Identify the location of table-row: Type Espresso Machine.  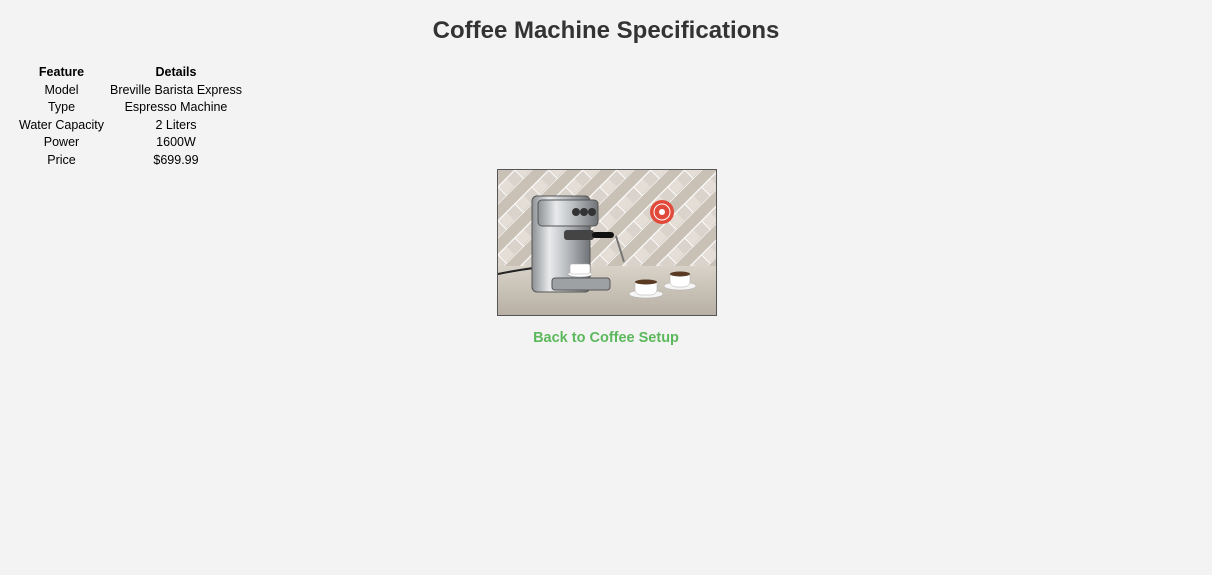
(130, 108).